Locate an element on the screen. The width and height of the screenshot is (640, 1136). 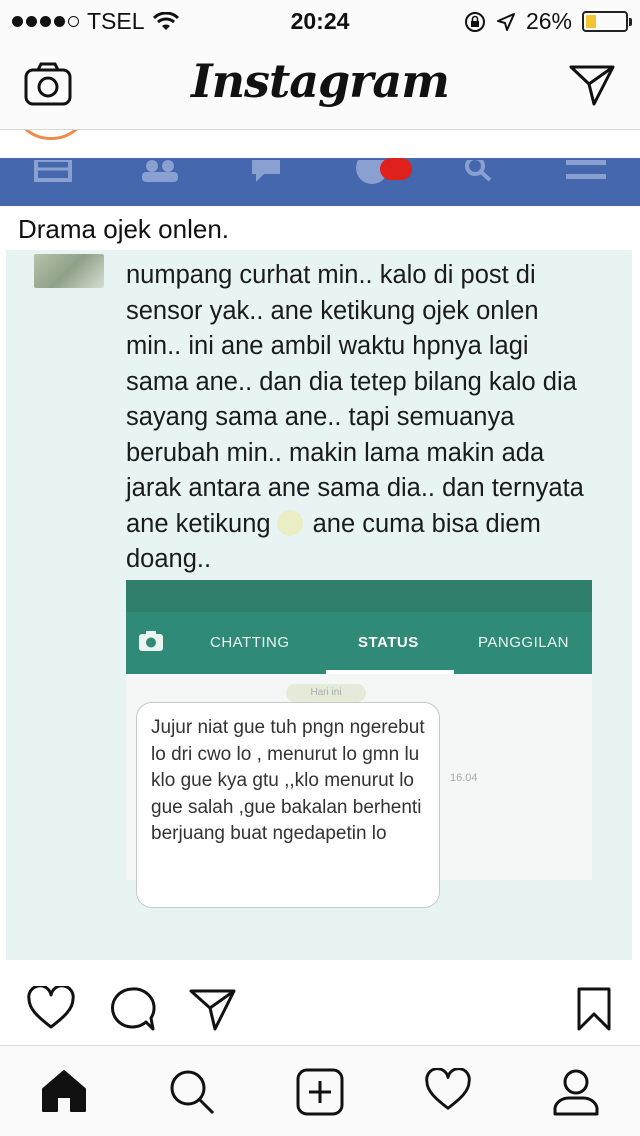
comment-icon is located at coordinates (132, 1009).